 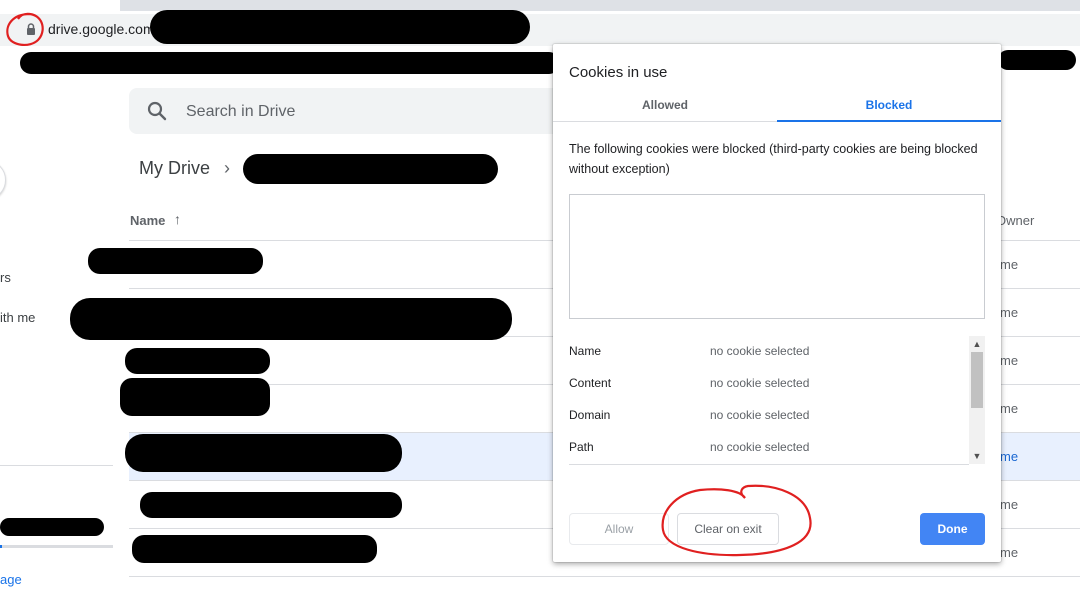 I want to click on tab-blocked: Blocked, so click(x=889, y=105).